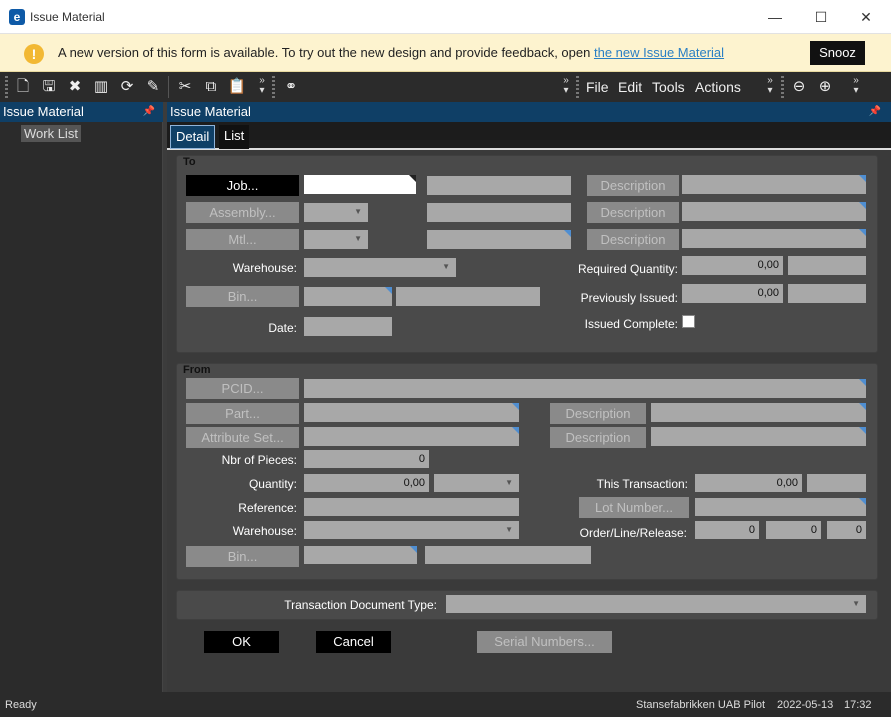 This screenshot has height=717, width=891. I want to click on from-bin-description-field, so click(508, 555).